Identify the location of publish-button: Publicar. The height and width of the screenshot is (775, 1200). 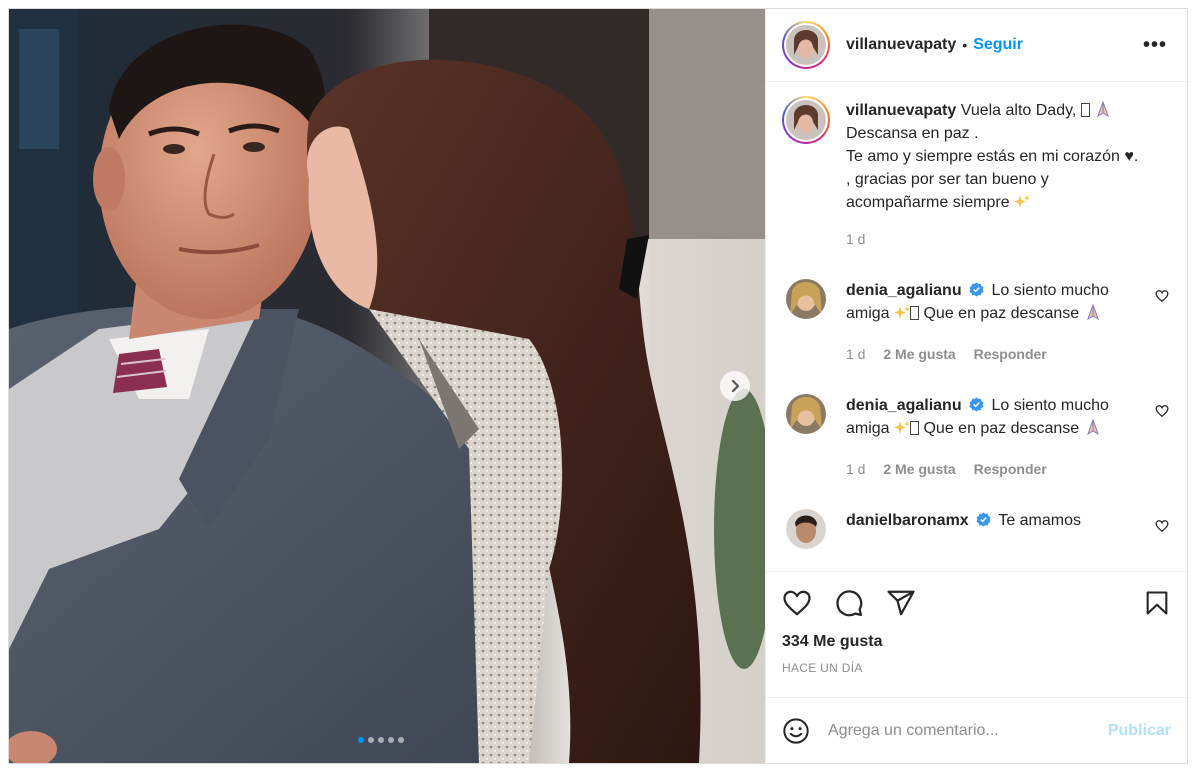
(1139, 731).